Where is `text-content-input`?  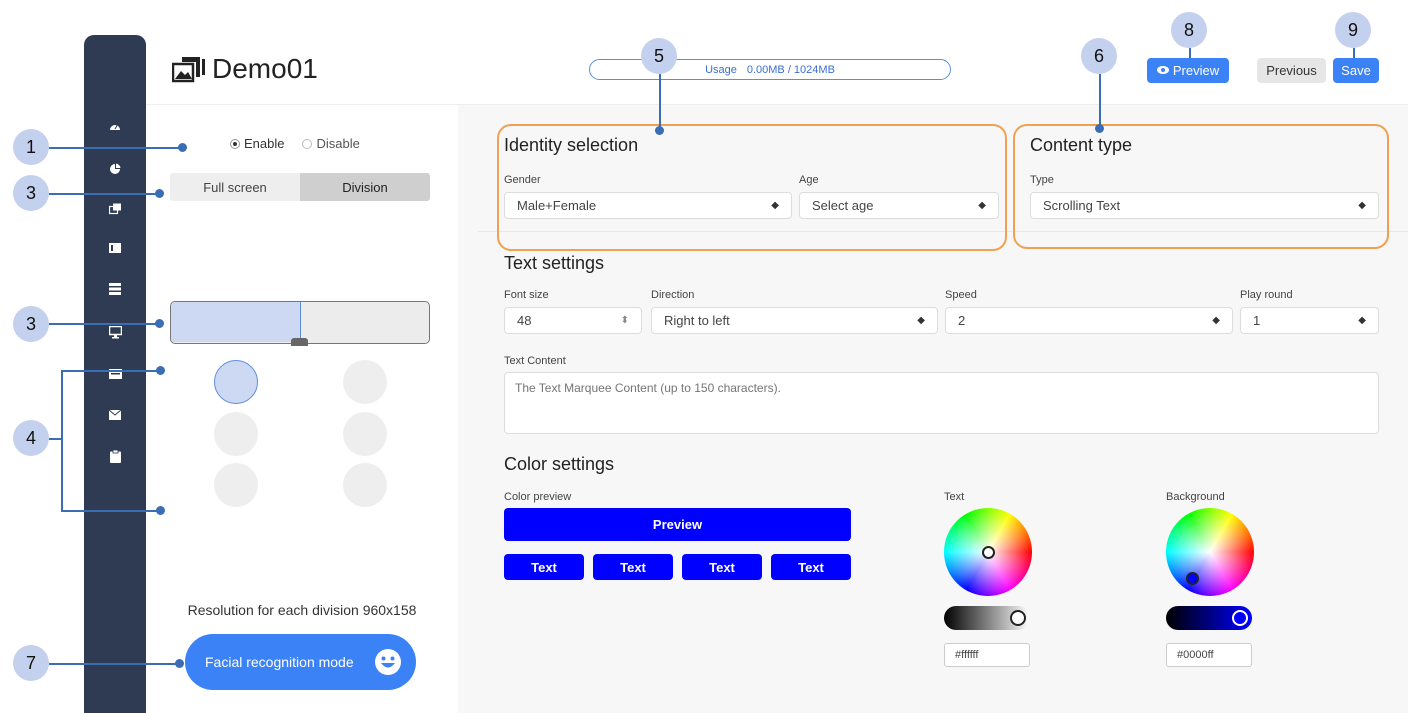
text-content-input is located at coordinates (941, 403).